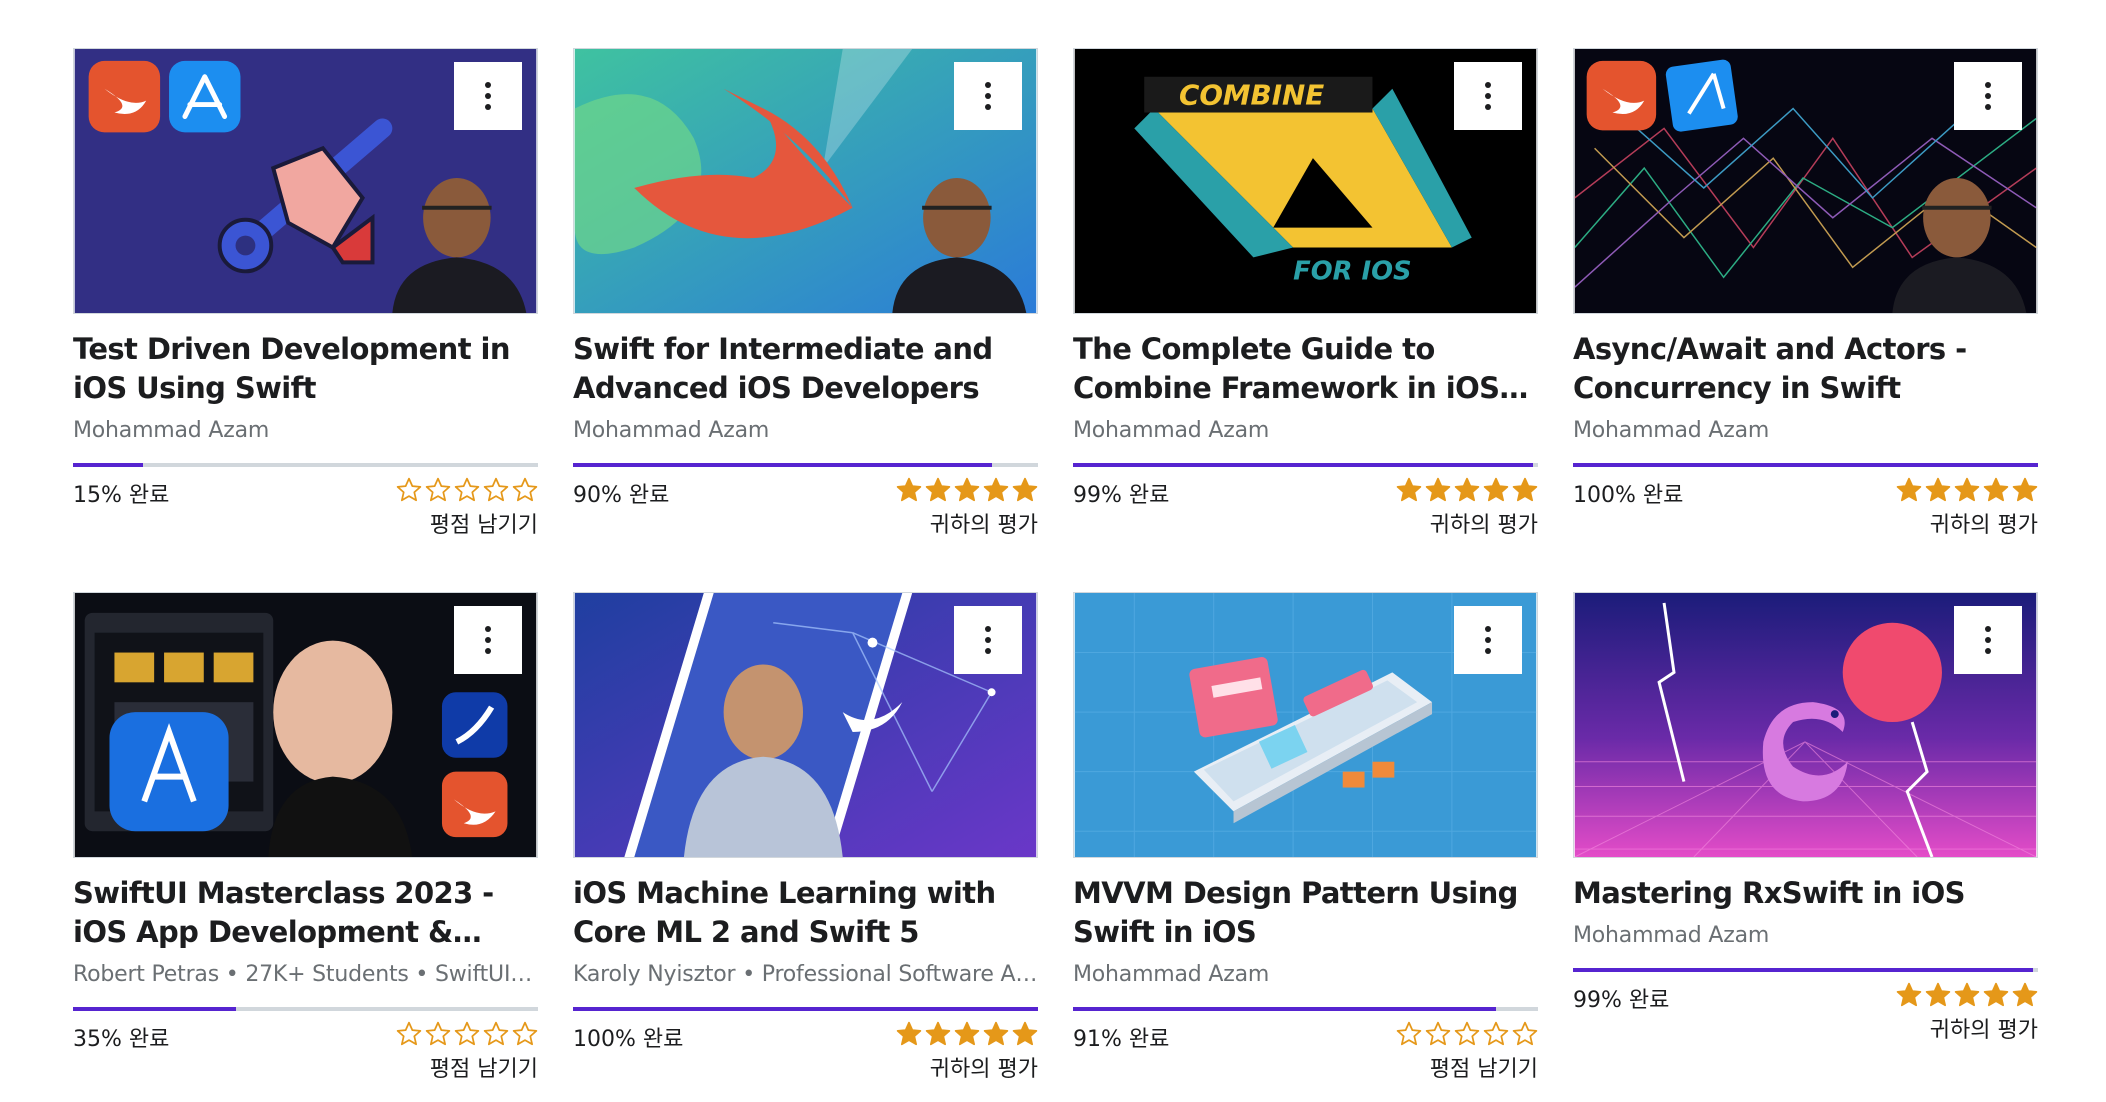 This screenshot has width=2106, height=1102. Describe the element at coordinates (1305, 913) in the screenshot. I see `course-title: MVVM Design Pattern Using Swift in iOS` at that location.